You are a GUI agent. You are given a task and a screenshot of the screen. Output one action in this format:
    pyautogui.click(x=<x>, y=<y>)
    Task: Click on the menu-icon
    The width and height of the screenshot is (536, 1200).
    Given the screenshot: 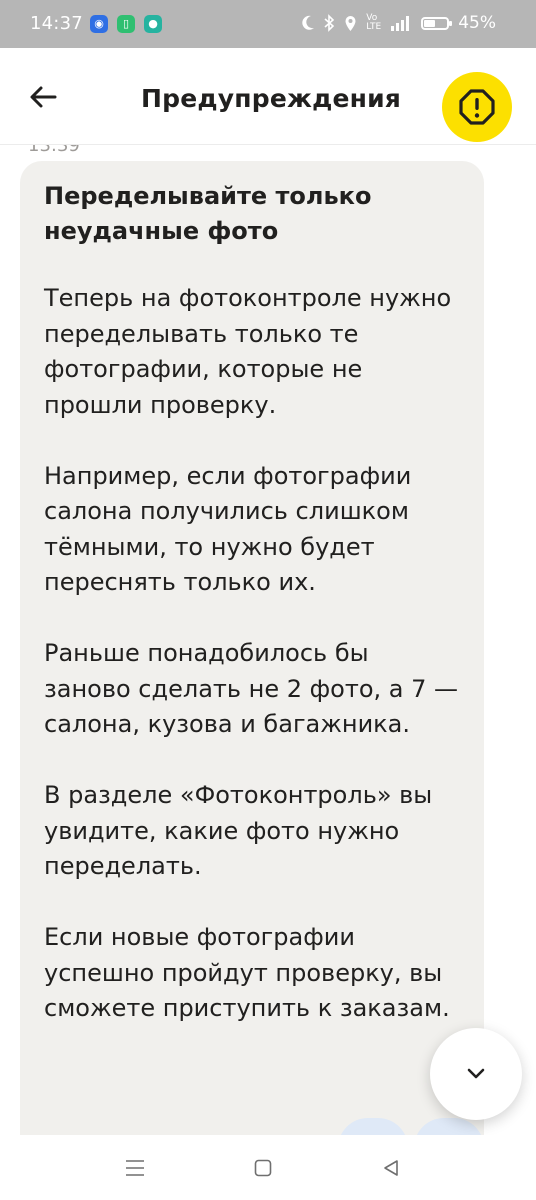 What is the action you would take?
    pyautogui.click(x=135, y=1168)
    